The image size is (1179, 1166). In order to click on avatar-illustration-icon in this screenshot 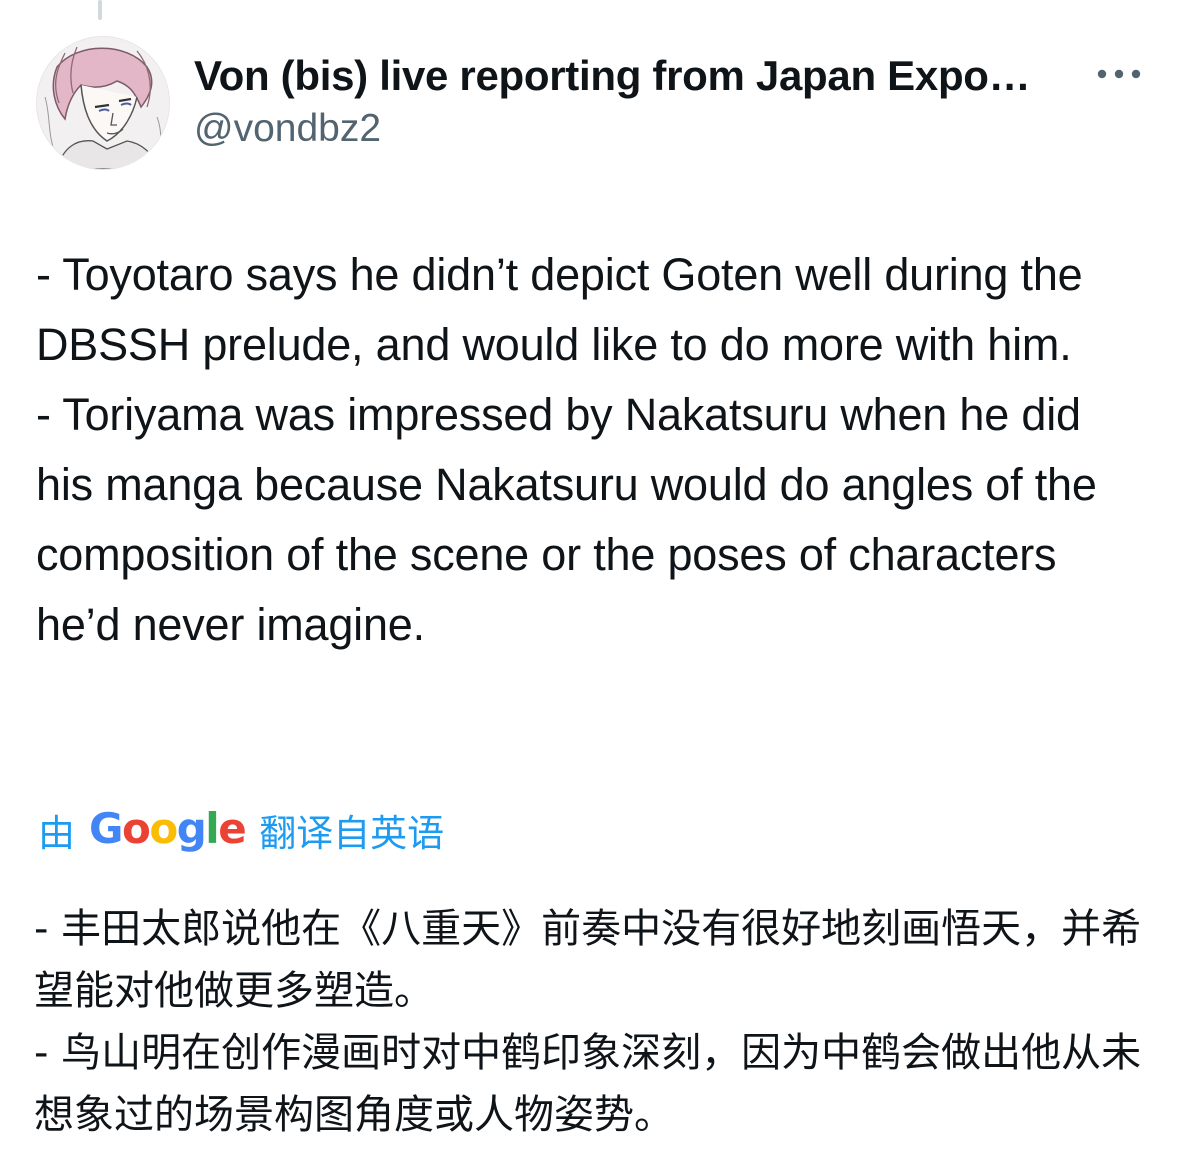, I will do `click(103, 103)`.